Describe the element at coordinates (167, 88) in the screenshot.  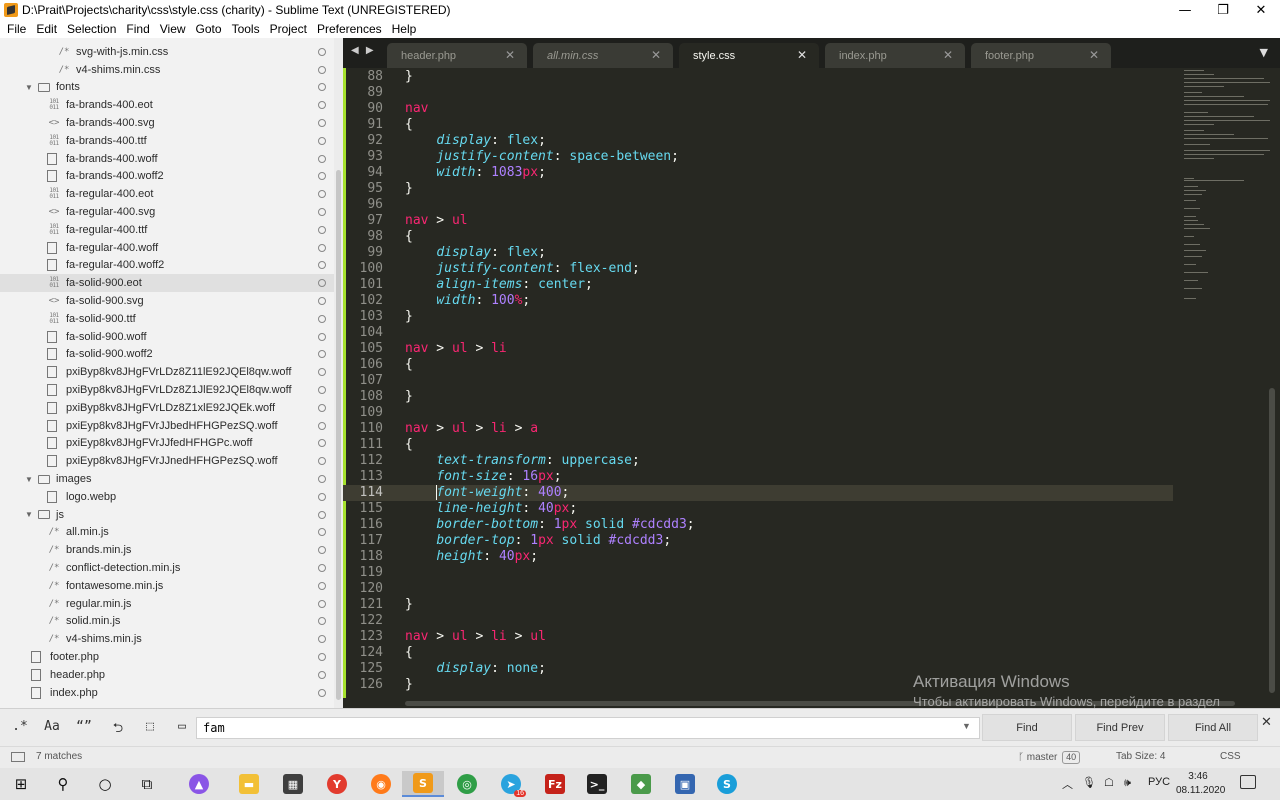
I see `folder-row: ▼ fonts` at that location.